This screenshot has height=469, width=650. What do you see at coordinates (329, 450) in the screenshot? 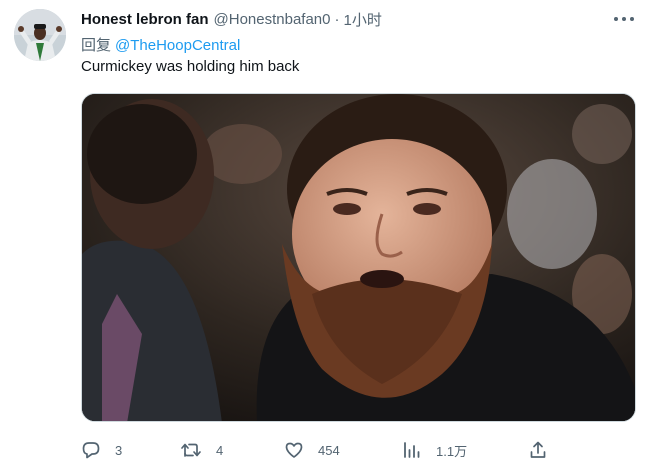
I see `like-count: 454` at bounding box center [329, 450].